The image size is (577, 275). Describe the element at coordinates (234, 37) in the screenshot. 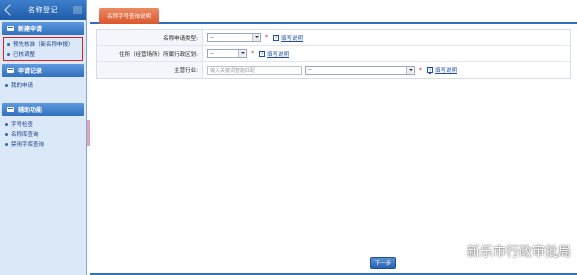

I see `application-type-select: --` at that location.